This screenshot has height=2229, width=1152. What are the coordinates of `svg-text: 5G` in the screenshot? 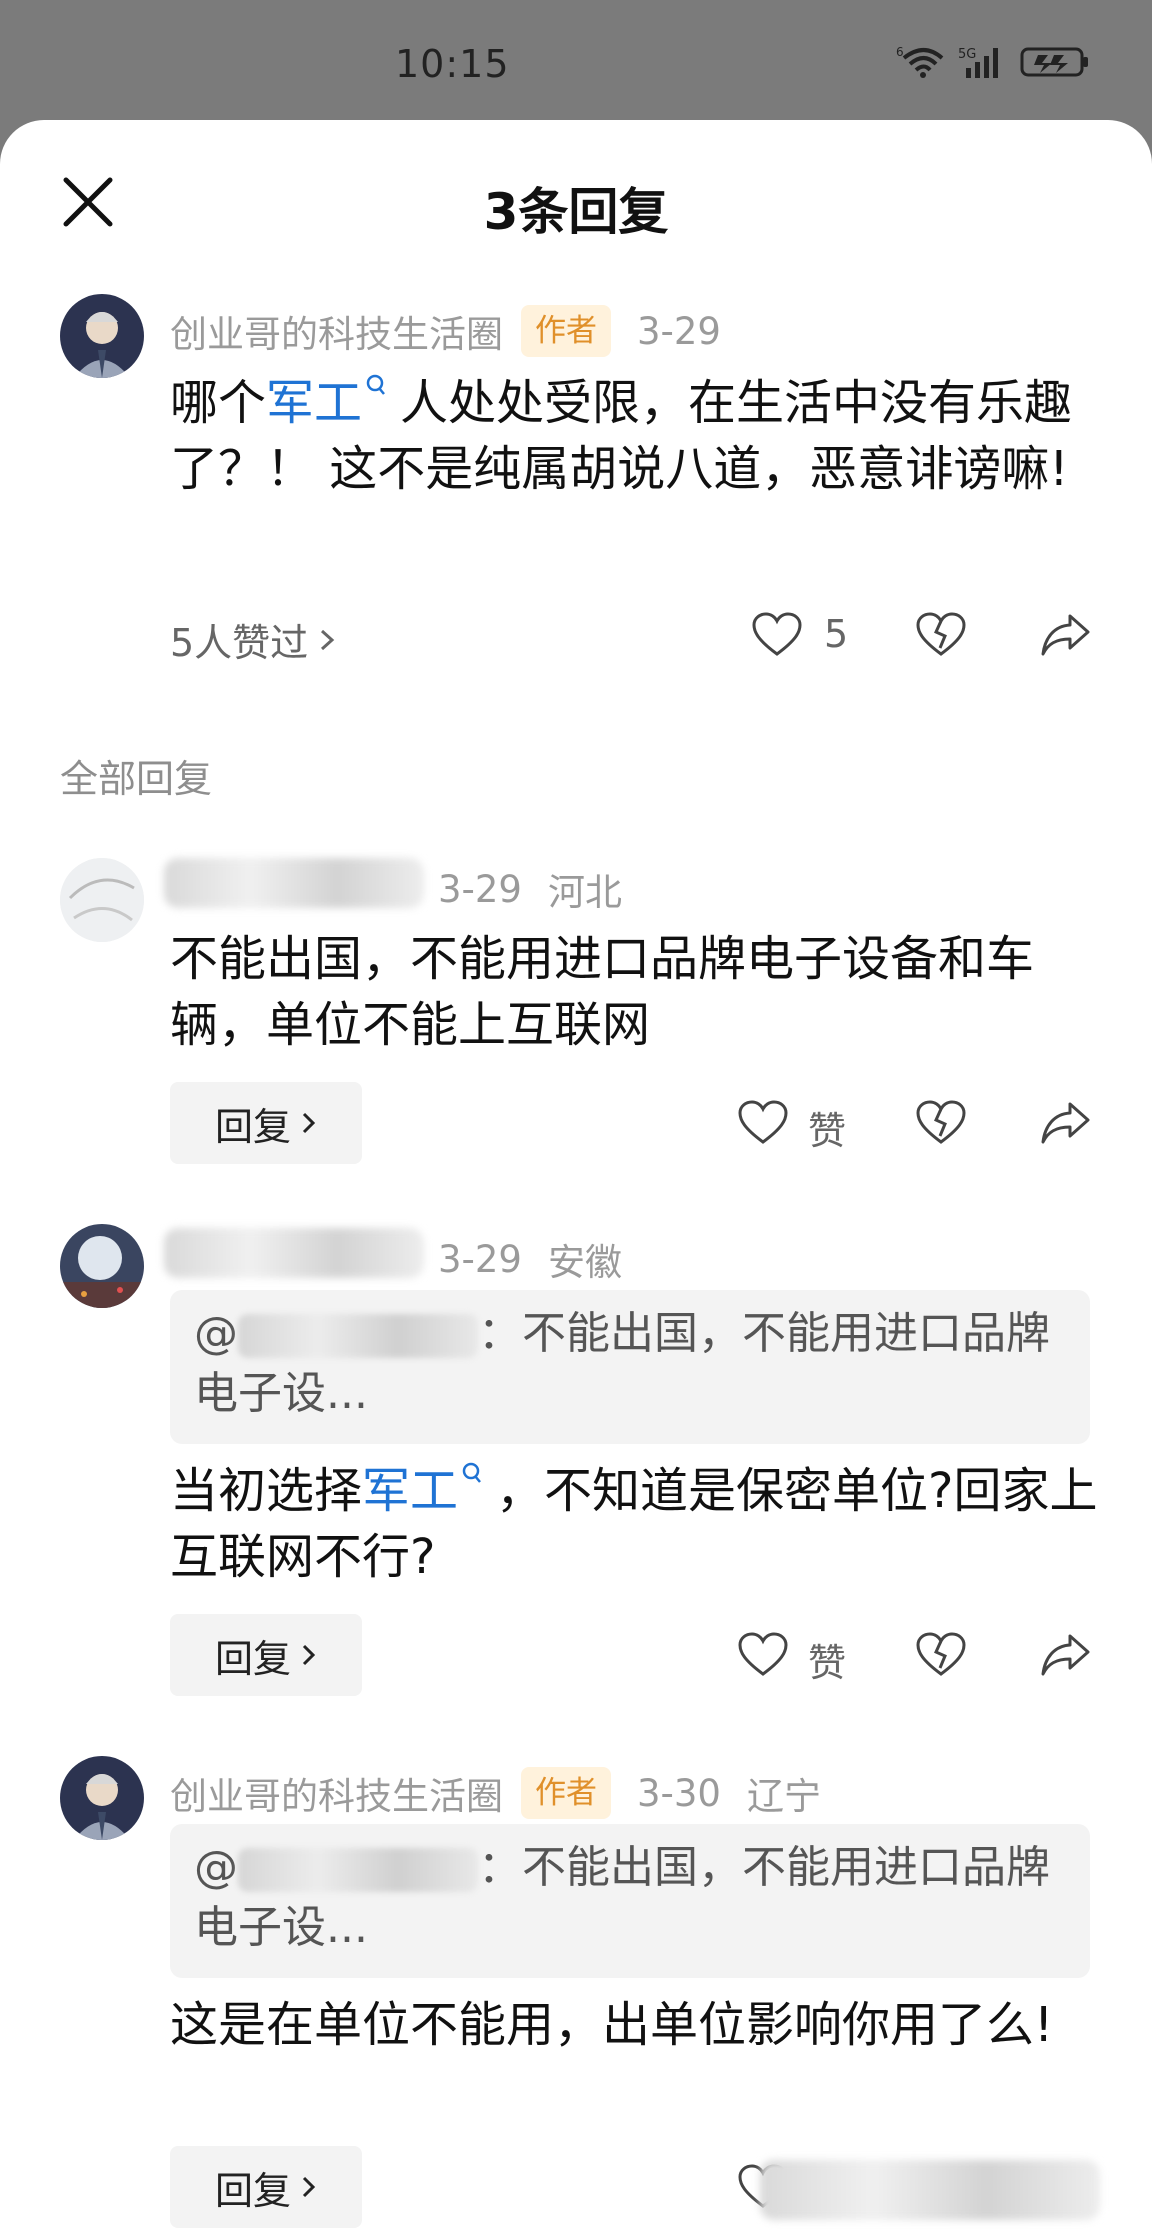 It's located at (967, 54).